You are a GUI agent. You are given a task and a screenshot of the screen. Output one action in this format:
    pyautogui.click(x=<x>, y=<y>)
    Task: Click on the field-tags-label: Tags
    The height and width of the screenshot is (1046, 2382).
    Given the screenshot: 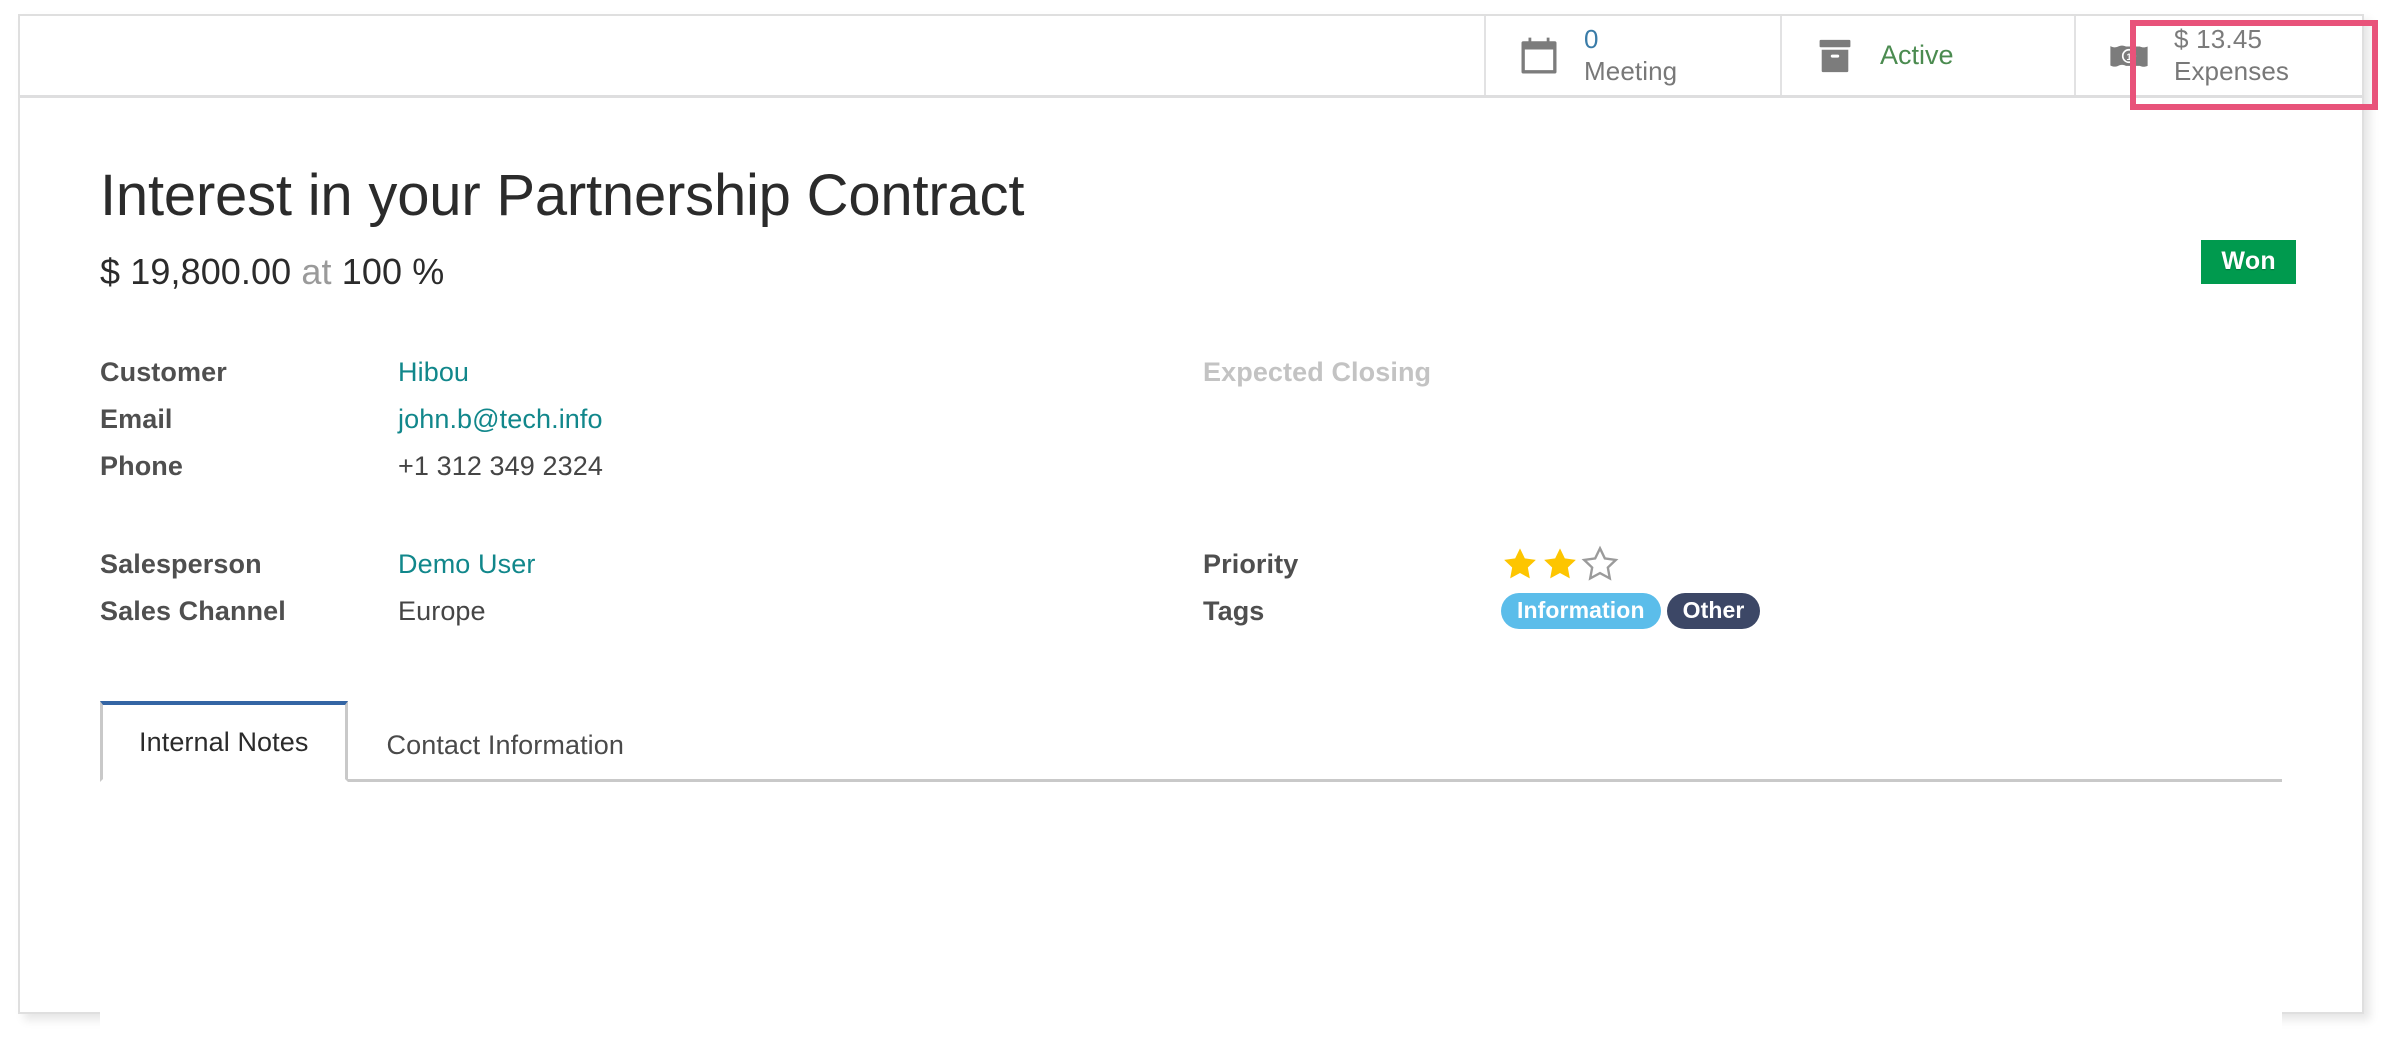 What is the action you would take?
    pyautogui.click(x=1234, y=610)
    